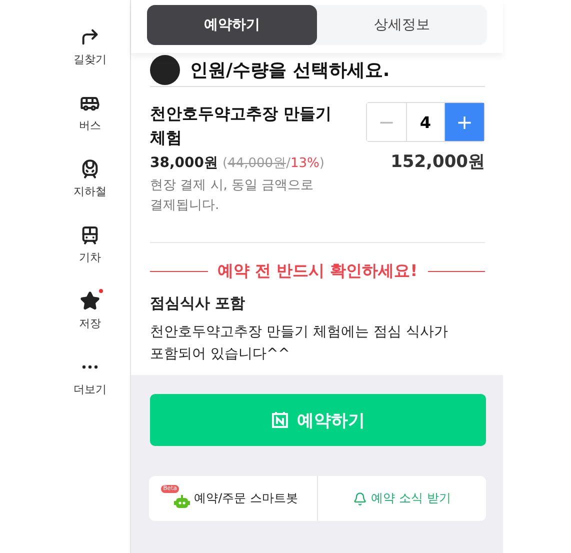  What do you see at coordinates (225, 163) in the screenshot?
I see `open-paren: (` at bounding box center [225, 163].